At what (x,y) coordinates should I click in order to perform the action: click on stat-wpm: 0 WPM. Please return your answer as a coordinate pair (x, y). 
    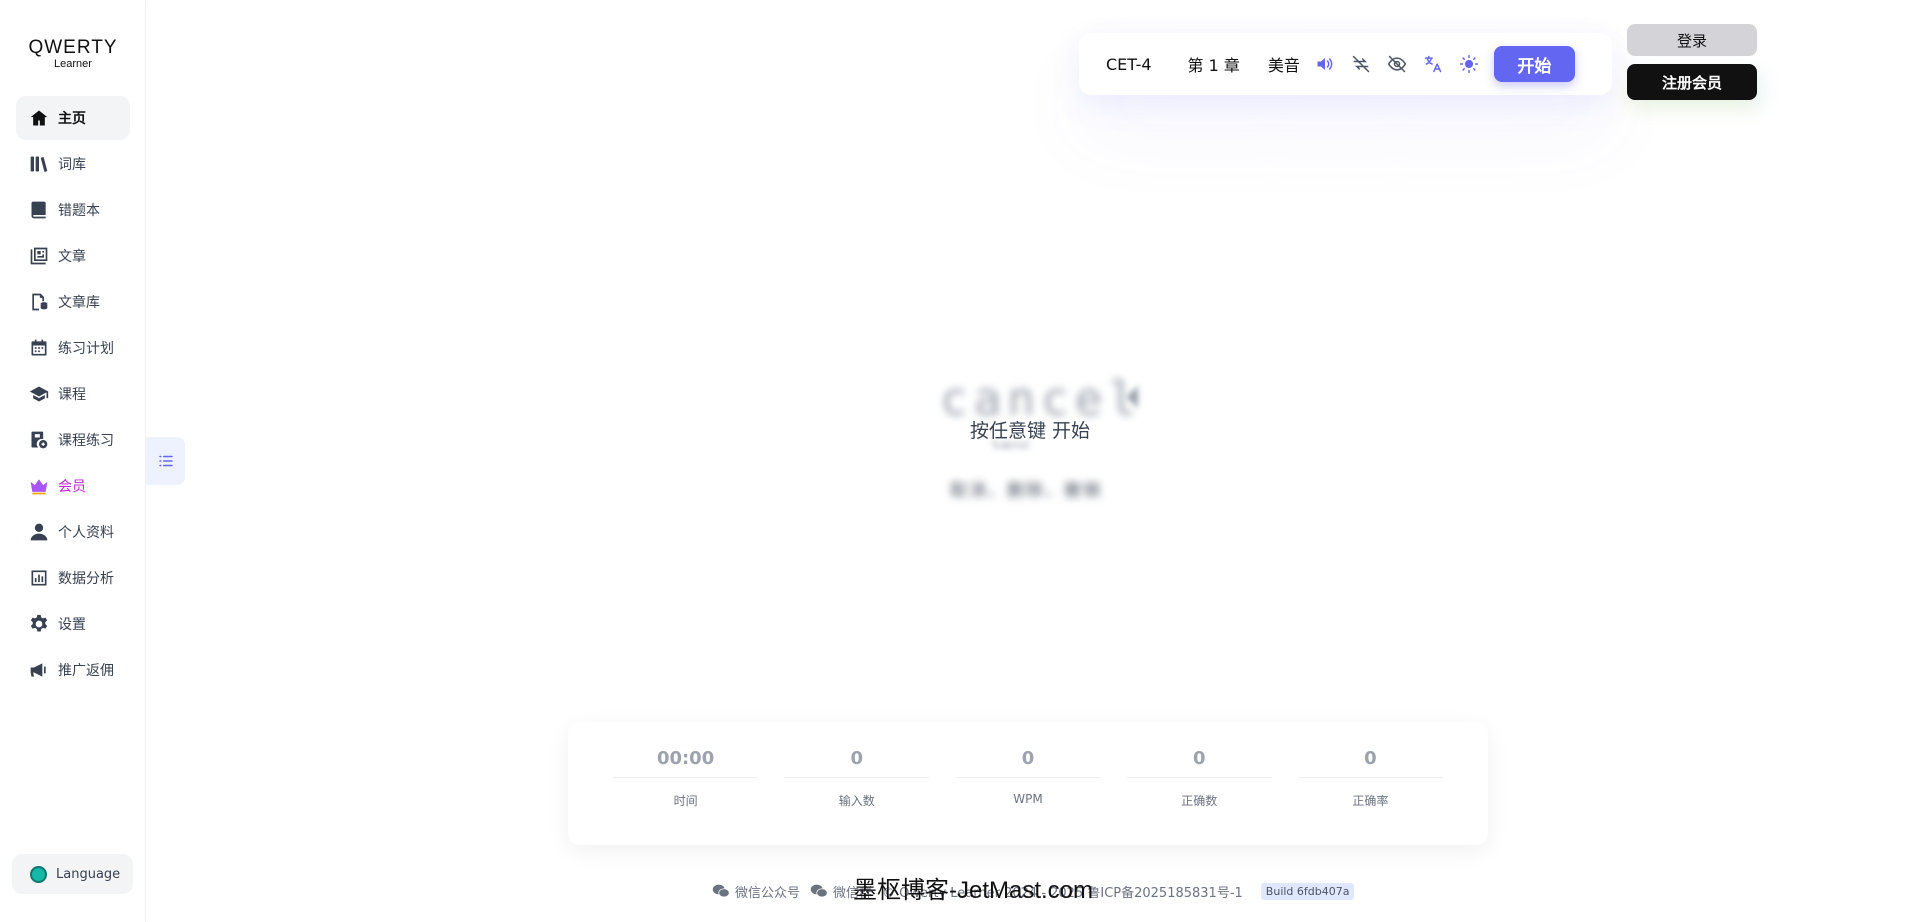
    Looking at the image, I should click on (1027, 783).